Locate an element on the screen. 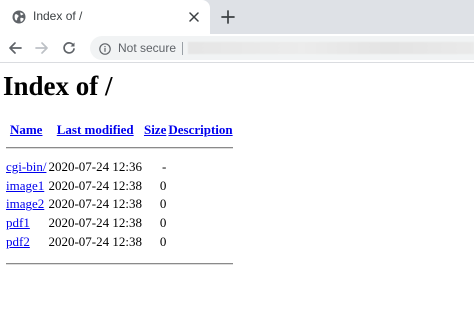 This screenshot has height=327, width=474. omnibox-divider is located at coordinates (182, 48).